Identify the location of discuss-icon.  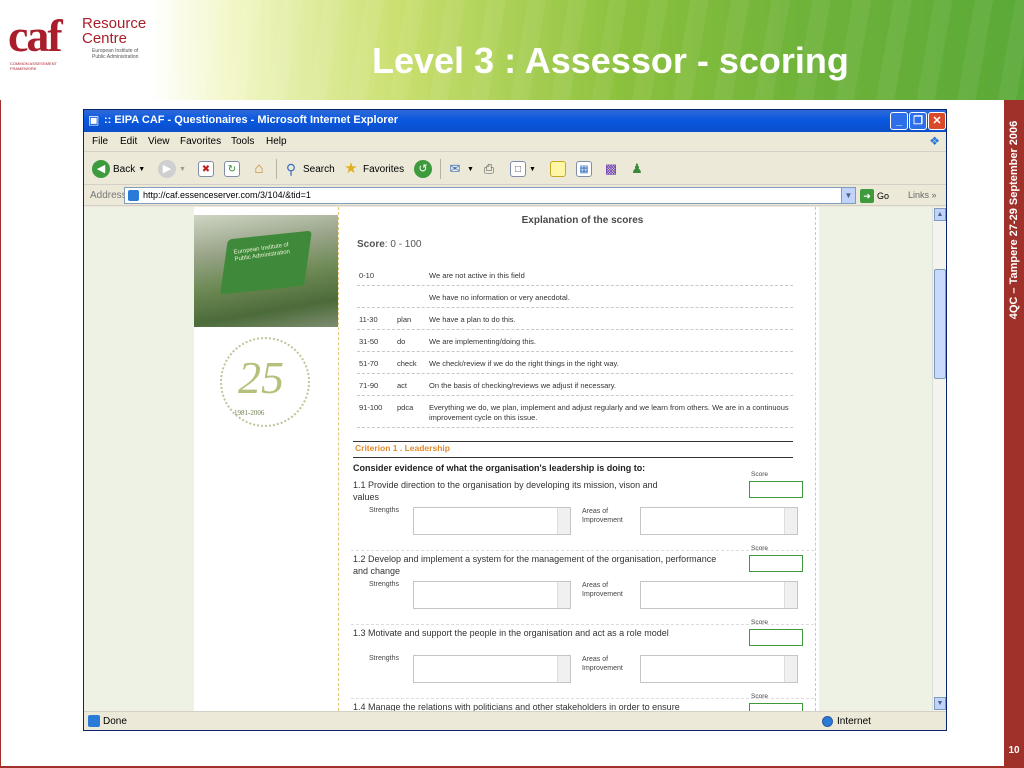
(558, 169).